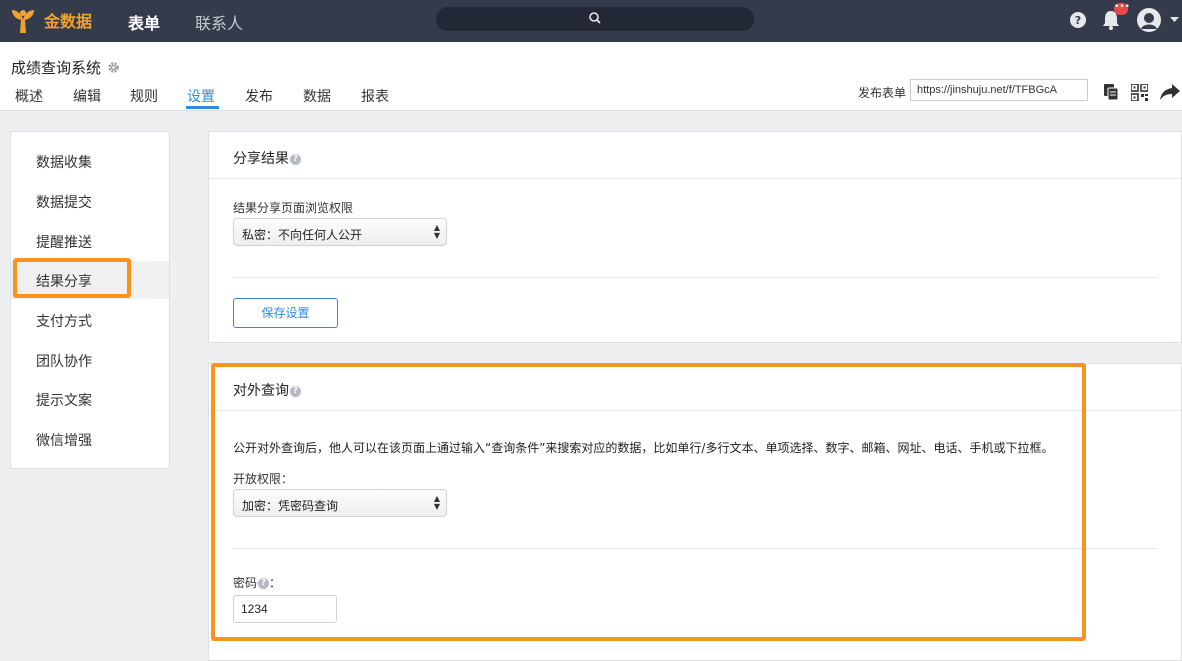  I want to click on search-icon, so click(595, 18).